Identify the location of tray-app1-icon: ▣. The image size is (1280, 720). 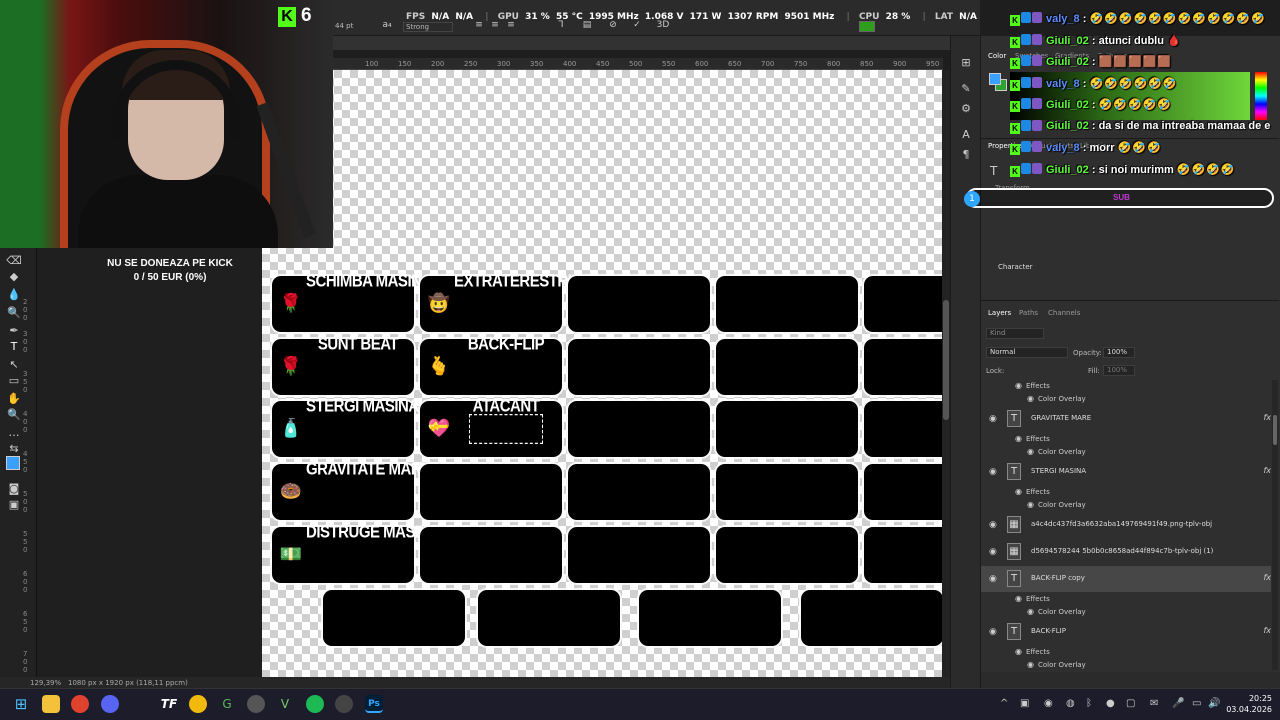
(1024, 703).